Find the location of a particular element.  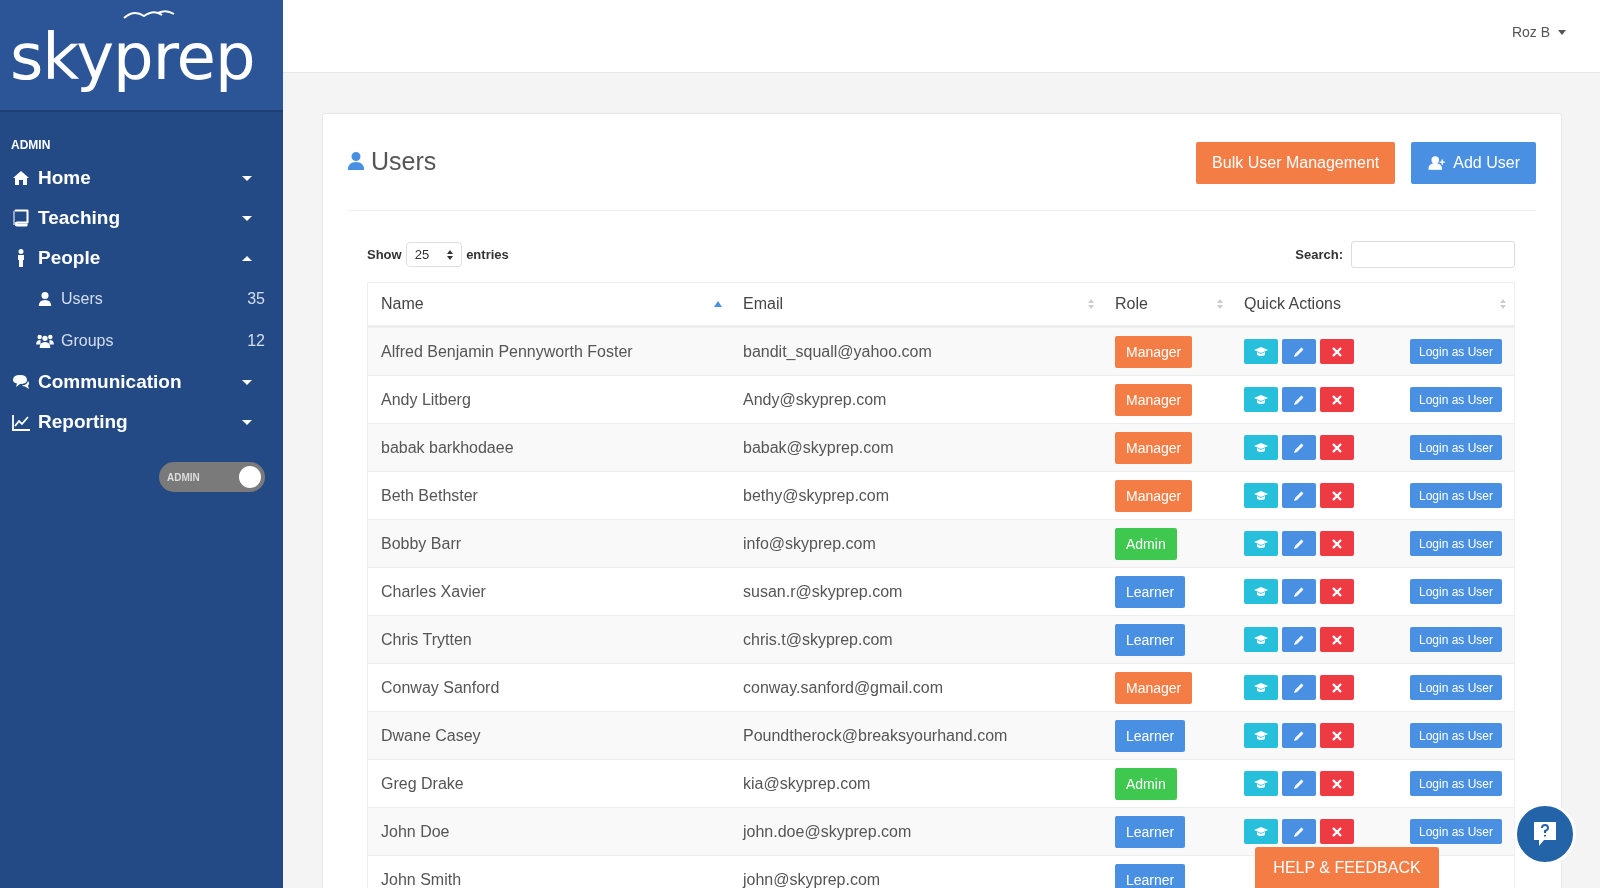

user-email: Poundtherock@breaksyourhand.com is located at coordinates (875, 735).